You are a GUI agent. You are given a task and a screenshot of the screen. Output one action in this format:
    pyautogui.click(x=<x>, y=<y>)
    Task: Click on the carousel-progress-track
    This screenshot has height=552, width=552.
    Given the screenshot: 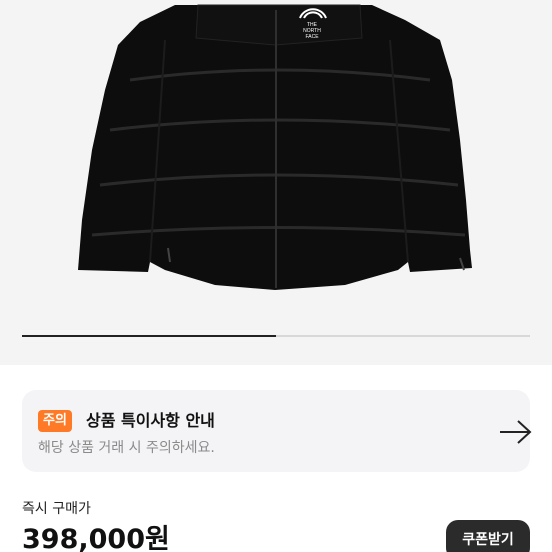 What is the action you would take?
    pyautogui.click(x=276, y=336)
    